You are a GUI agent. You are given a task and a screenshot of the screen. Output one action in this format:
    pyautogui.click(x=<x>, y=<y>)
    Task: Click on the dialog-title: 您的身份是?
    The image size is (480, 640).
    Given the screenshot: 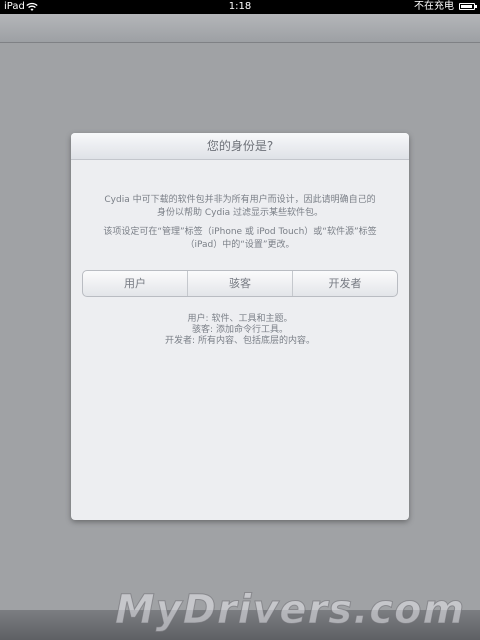 What is the action you would take?
    pyautogui.click(x=240, y=146)
    